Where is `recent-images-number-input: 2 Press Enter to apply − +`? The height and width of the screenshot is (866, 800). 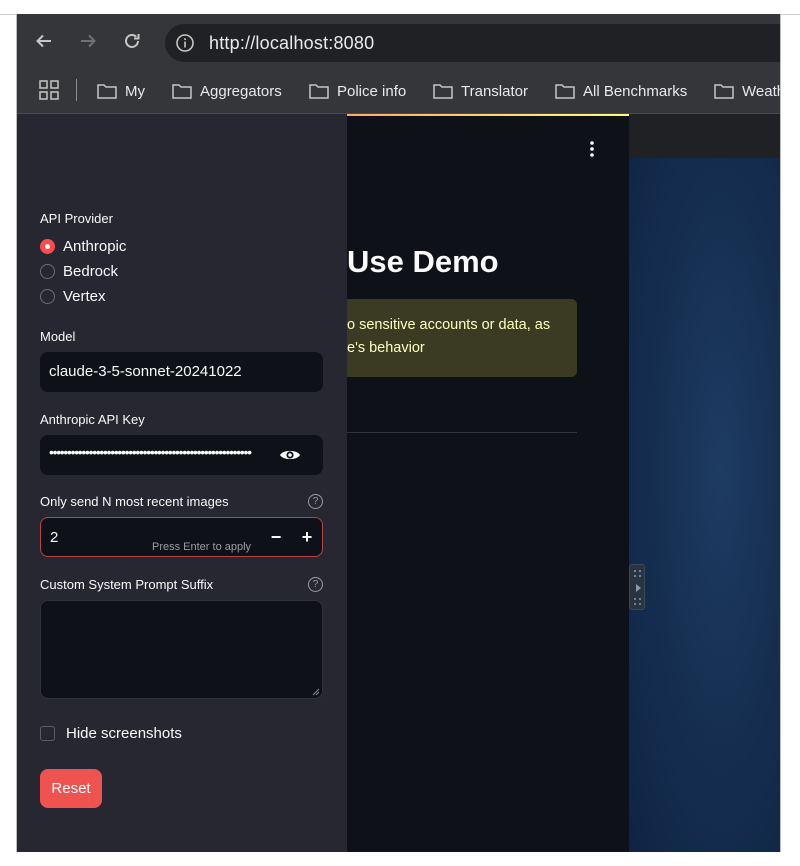 recent-images-number-input: 2 Press Enter to apply − + is located at coordinates (181, 537).